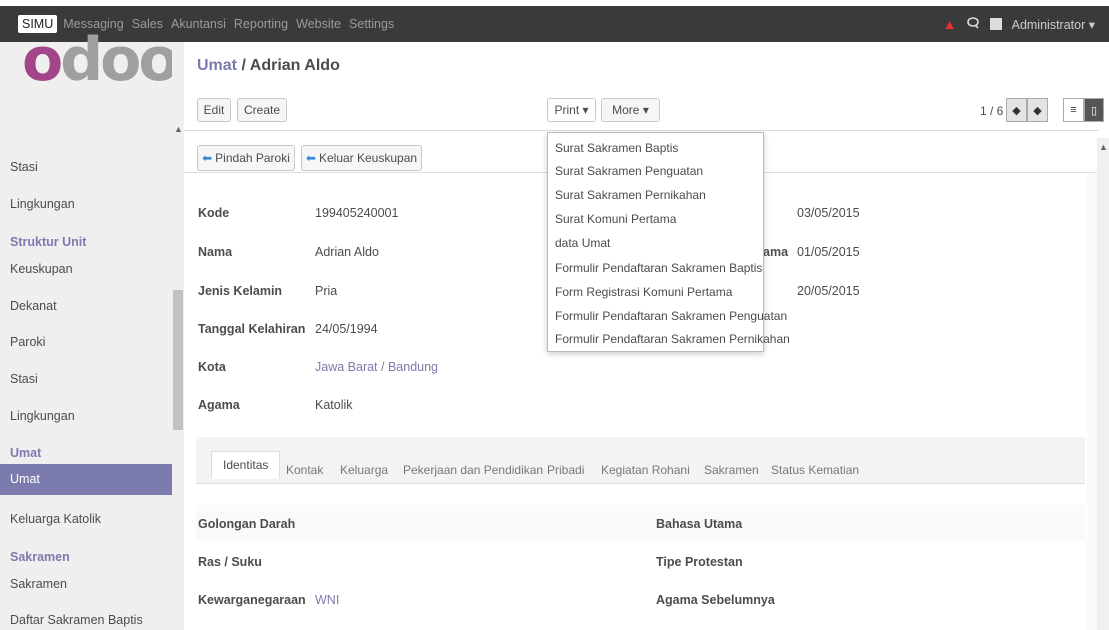 This screenshot has width=1109, height=630. Describe the element at coordinates (86, 204) in the screenshot. I see `sidebar-item-lingkungan: Lingkungan` at that location.